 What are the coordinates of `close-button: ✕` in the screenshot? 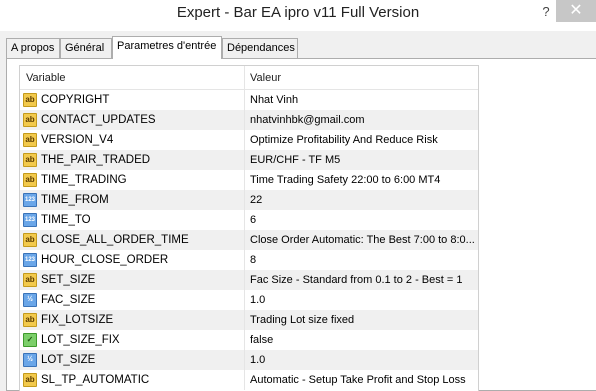 It's located at (576, 11).